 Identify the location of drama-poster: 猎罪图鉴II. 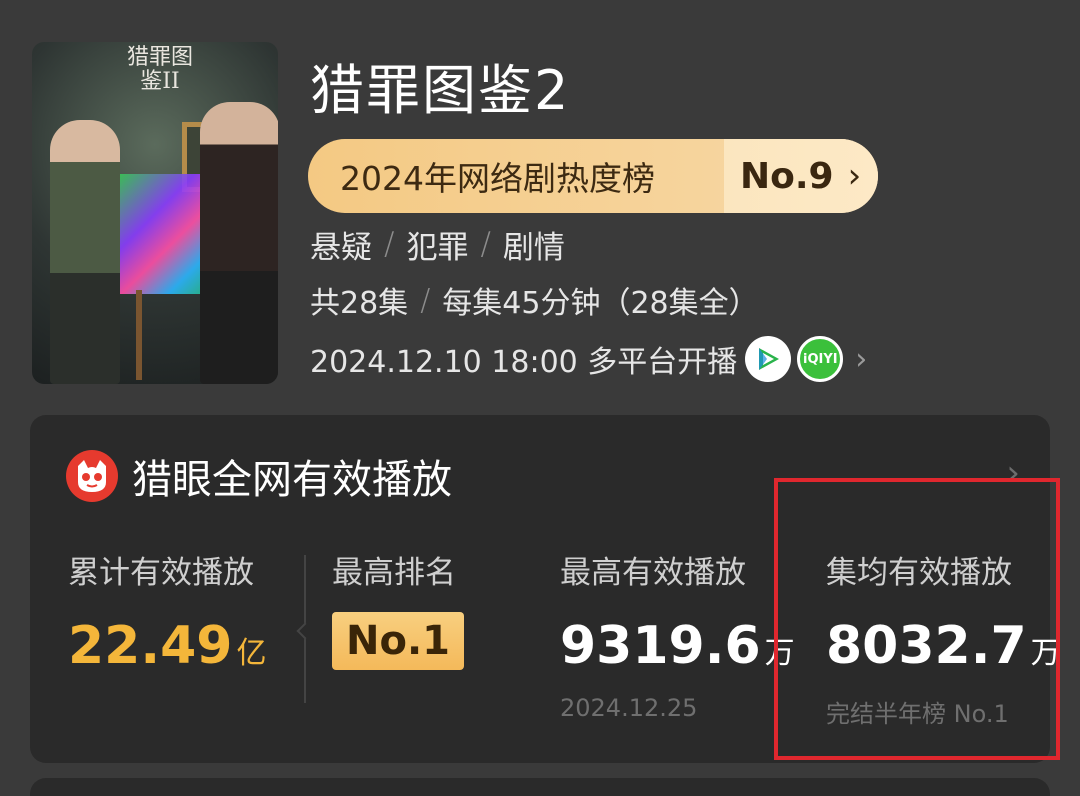
(155, 213).